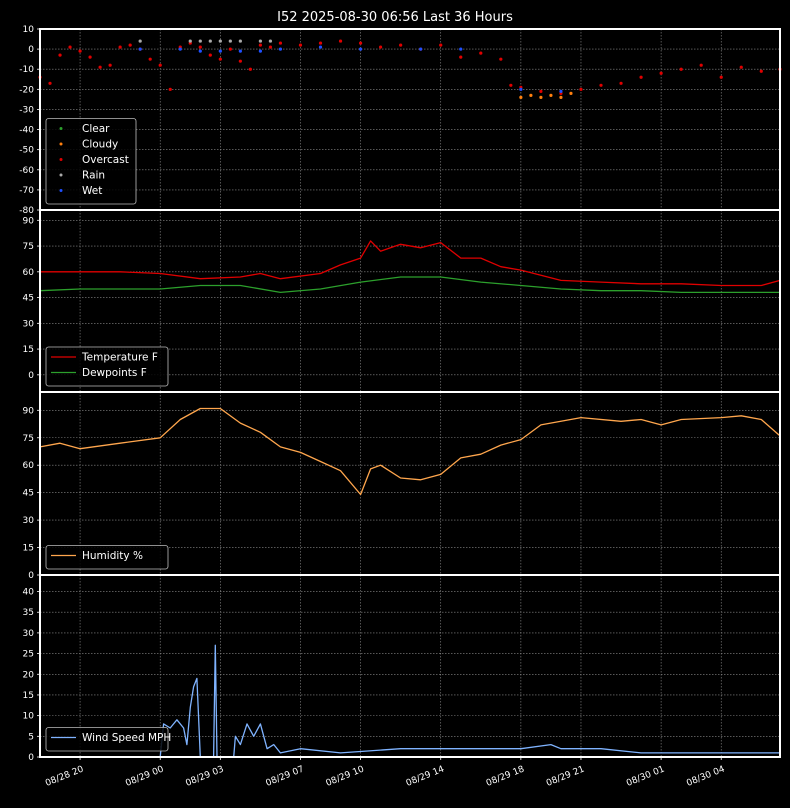 The width and height of the screenshot is (790, 808). Describe the element at coordinates (395, 17) in the screenshot. I see `chart-title: I52 2025-08-30 06:56 Last 36 Hours` at that location.